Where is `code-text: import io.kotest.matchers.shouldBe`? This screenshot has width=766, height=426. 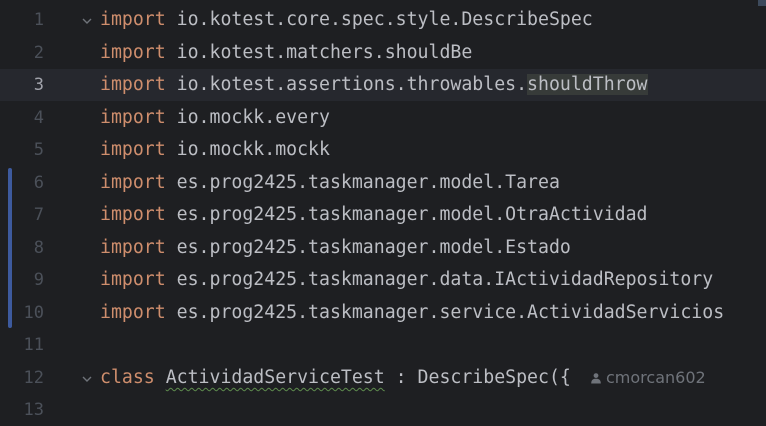 code-text: import io.kotest.matchers.shouldBe is located at coordinates (286, 52).